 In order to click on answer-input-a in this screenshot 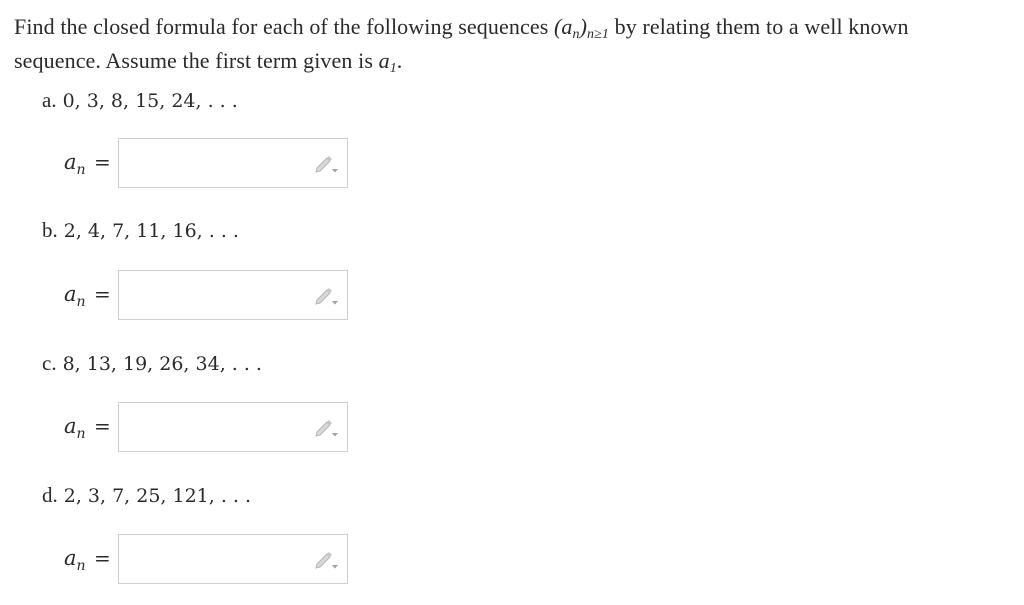, I will do `click(233, 163)`.